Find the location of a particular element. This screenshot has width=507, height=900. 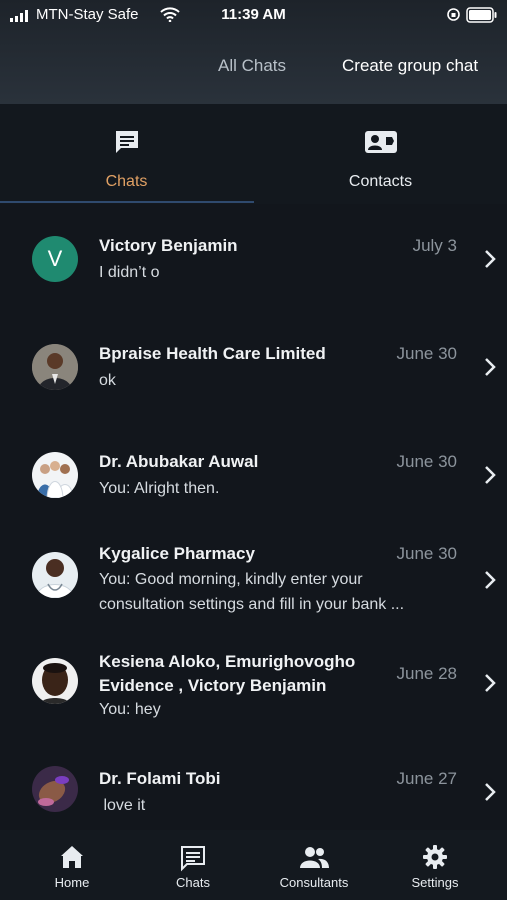

active-tab-indicator is located at coordinates (127, 202).